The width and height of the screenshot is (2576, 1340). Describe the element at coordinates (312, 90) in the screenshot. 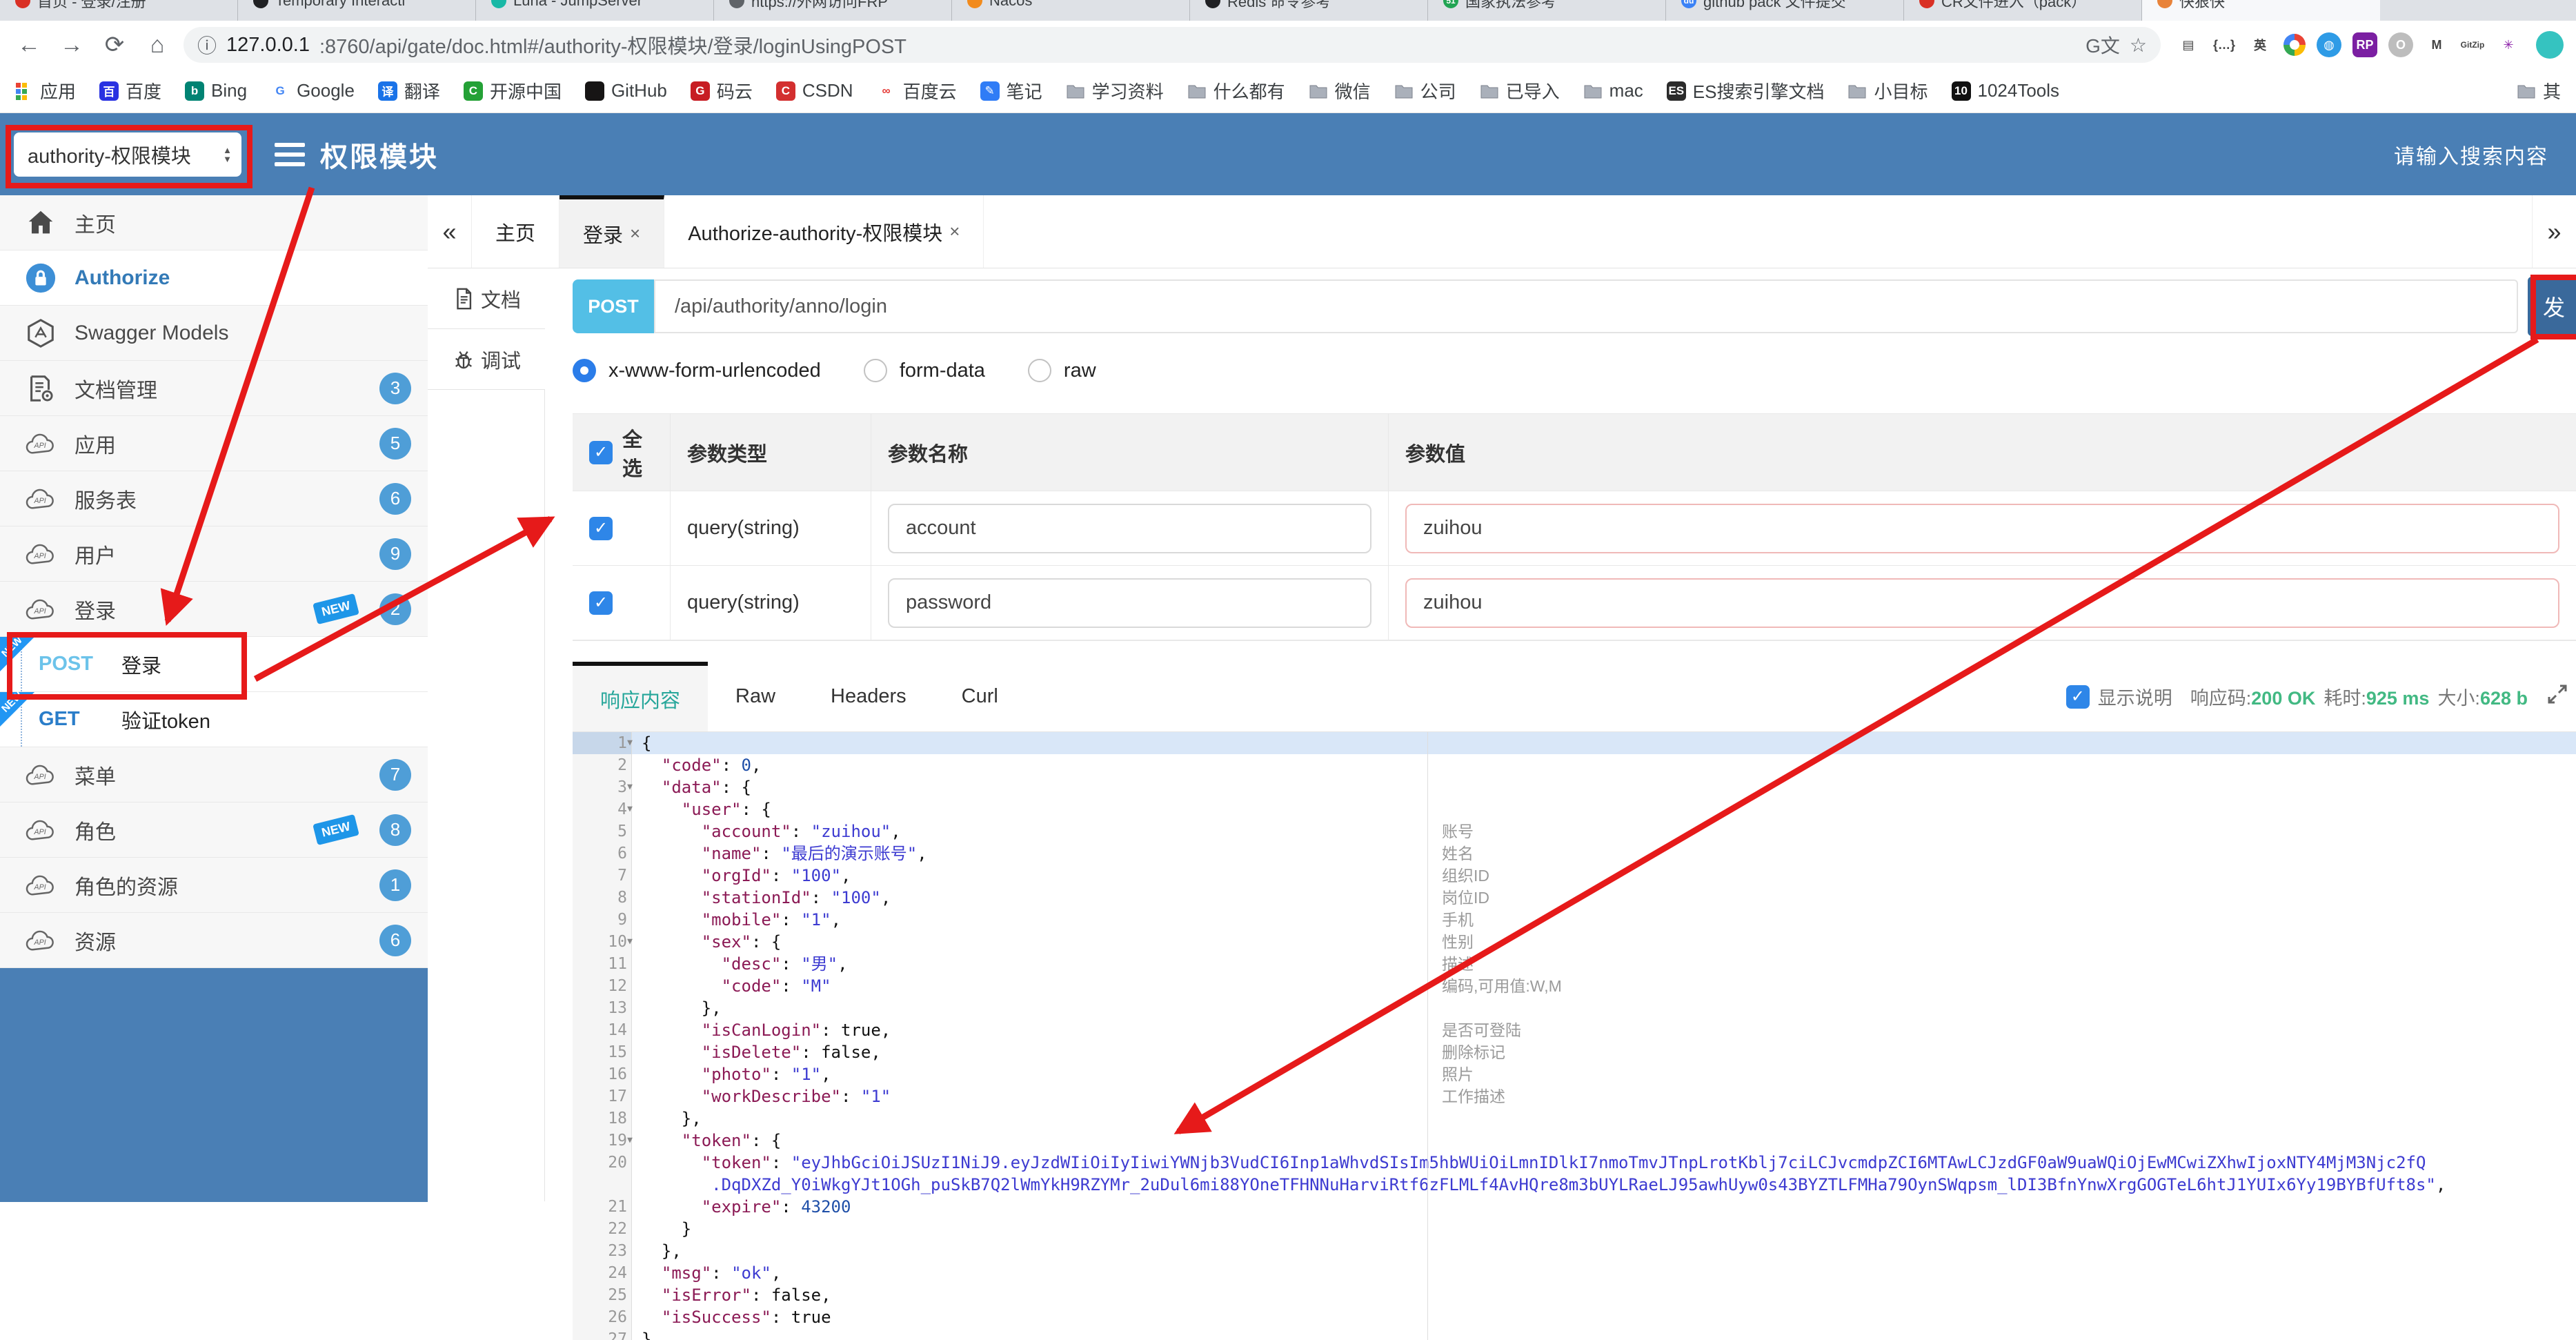

I see `bookmark-item: G Google` at that location.